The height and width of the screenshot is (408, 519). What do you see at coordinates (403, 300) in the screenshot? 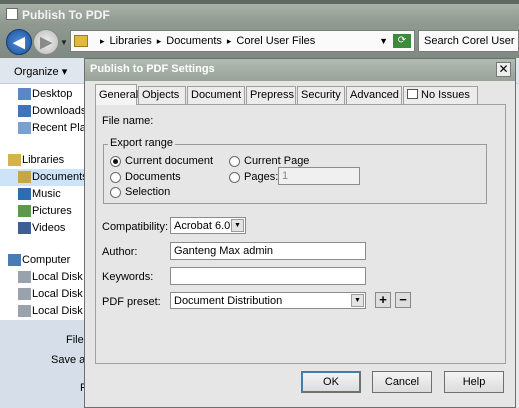
I see `remove-preset-button: −` at bounding box center [403, 300].